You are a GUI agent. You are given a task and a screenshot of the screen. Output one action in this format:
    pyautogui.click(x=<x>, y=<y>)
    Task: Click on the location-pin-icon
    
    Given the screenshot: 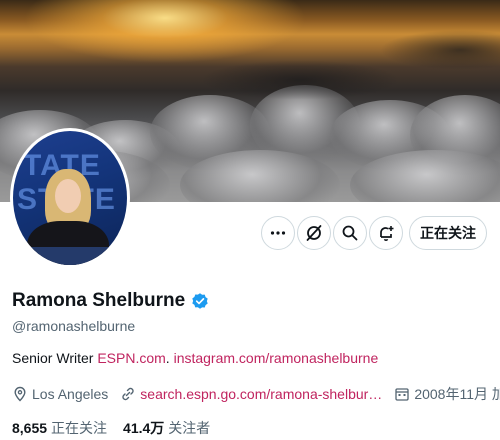 What is the action you would take?
    pyautogui.click(x=20, y=394)
    